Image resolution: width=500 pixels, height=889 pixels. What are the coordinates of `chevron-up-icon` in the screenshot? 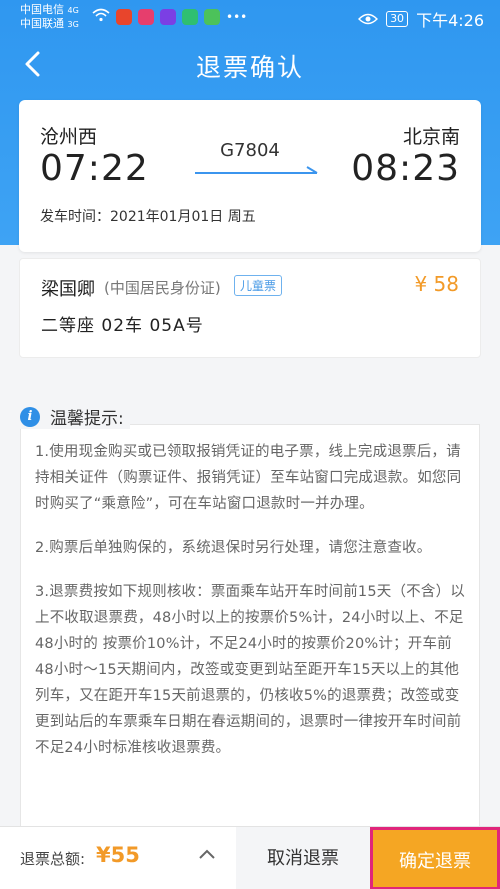 It's located at (207, 854).